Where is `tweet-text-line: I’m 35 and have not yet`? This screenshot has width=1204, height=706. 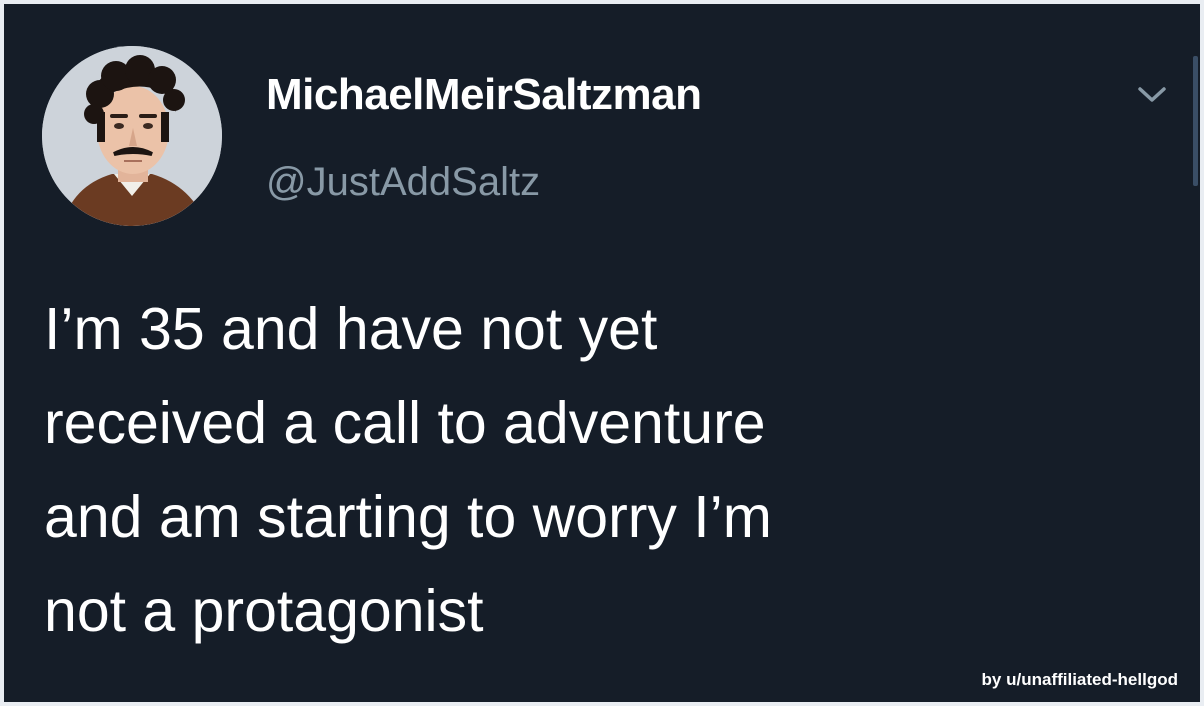 tweet-text-line: I’m 35 and have not yet is located at coordinates (351, 329).